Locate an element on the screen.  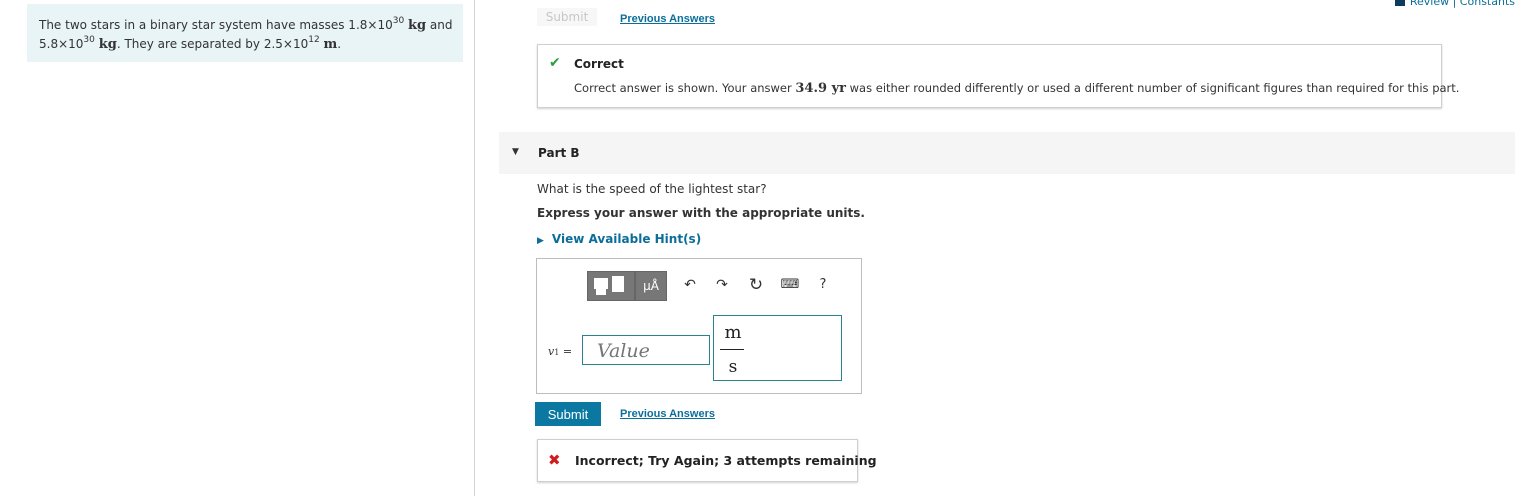
part-b-submit-button: Submit is located at coordinates (568, 414).